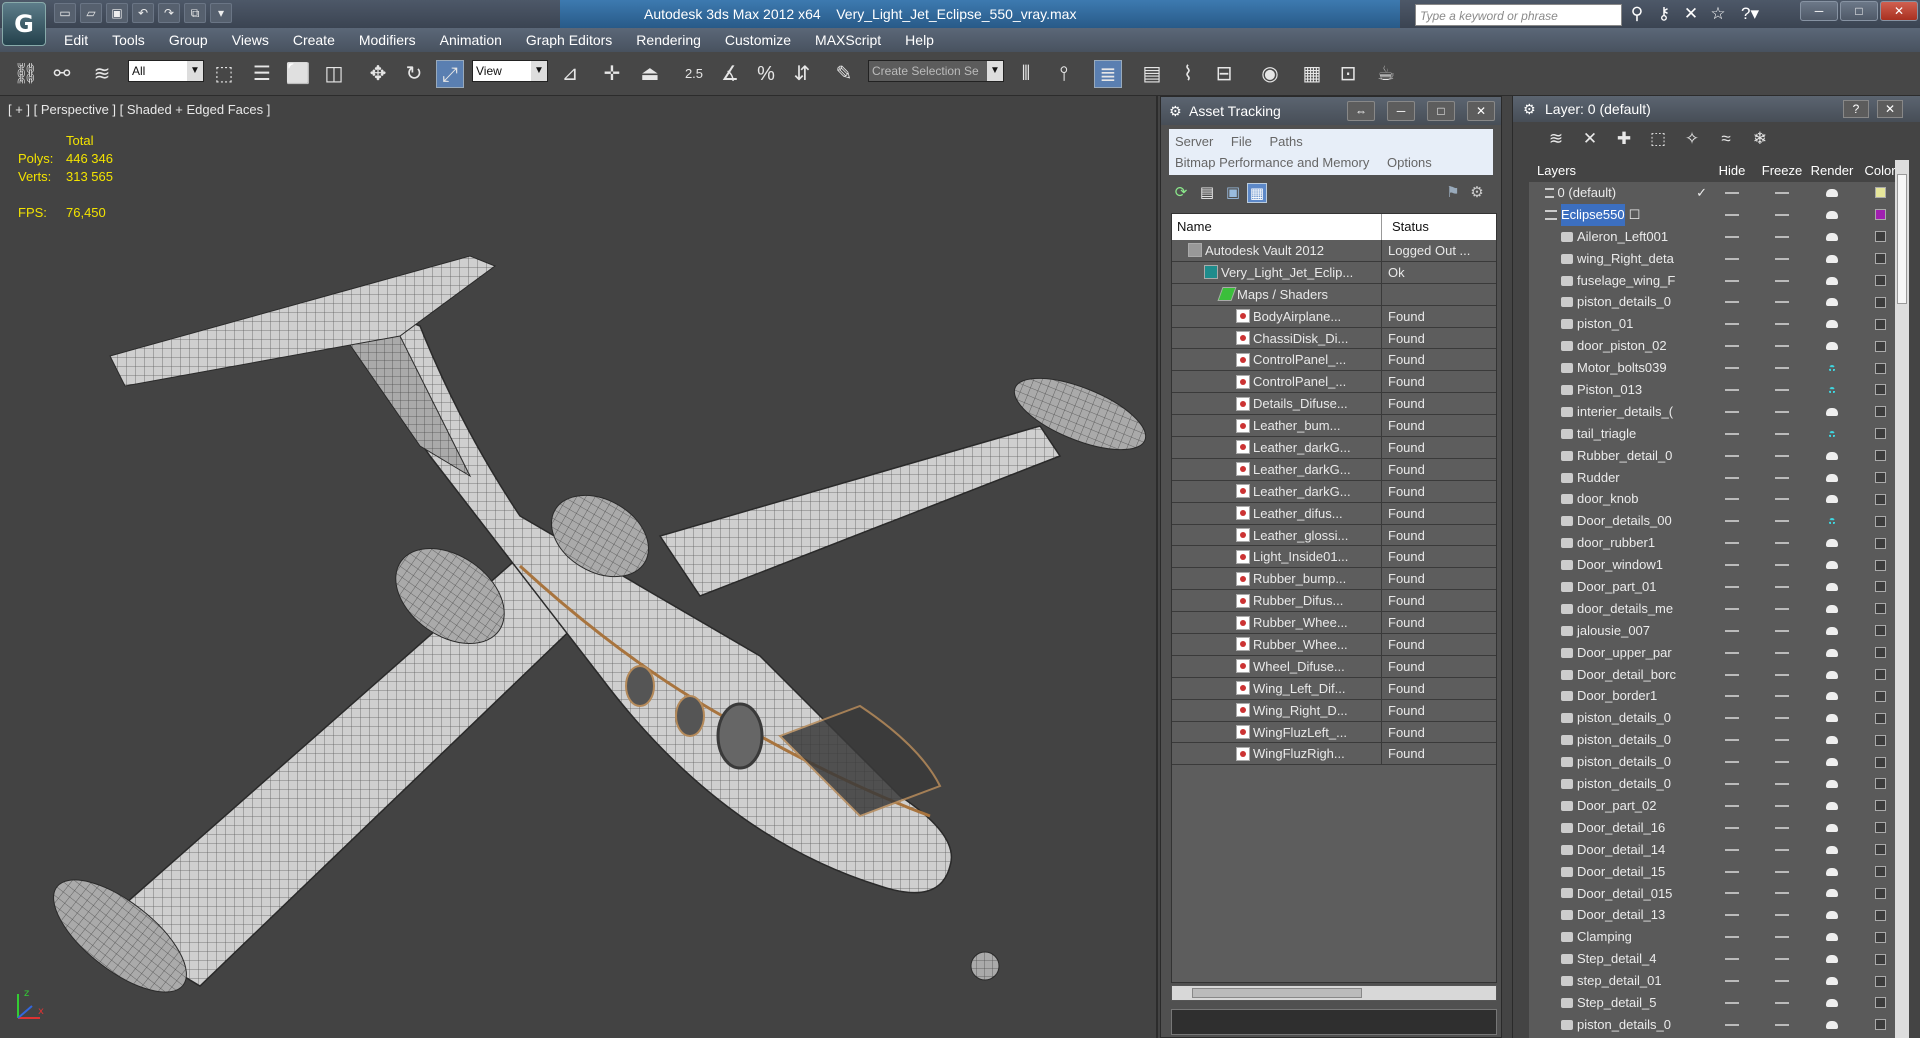  I want to click on undo-icon: ↶, so click(143, 13).